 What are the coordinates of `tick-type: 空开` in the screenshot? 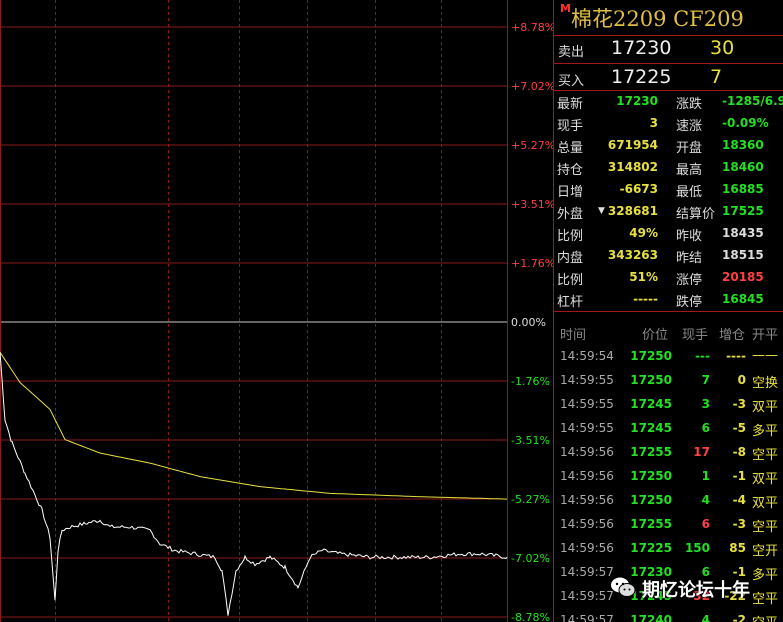 It's located at (765, 551).